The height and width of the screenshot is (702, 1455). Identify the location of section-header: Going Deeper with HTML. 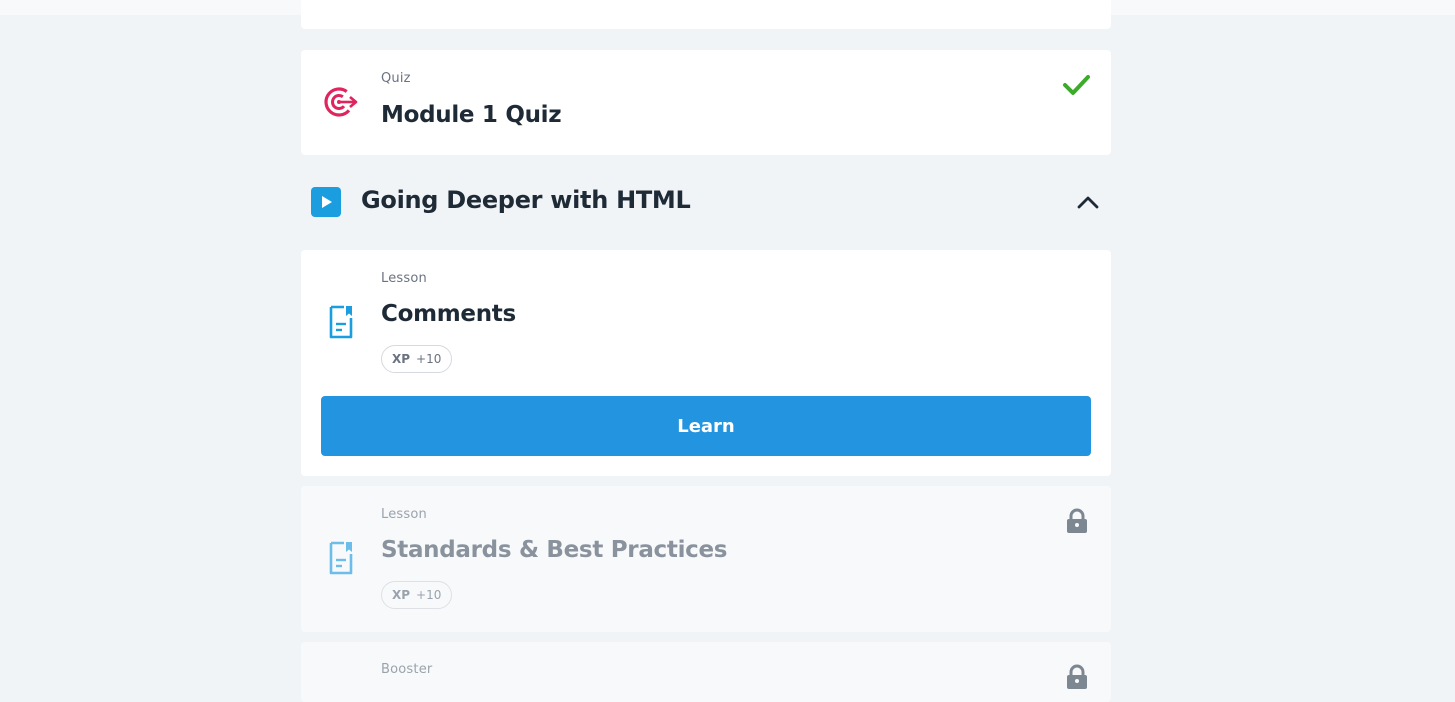
(706, 202).